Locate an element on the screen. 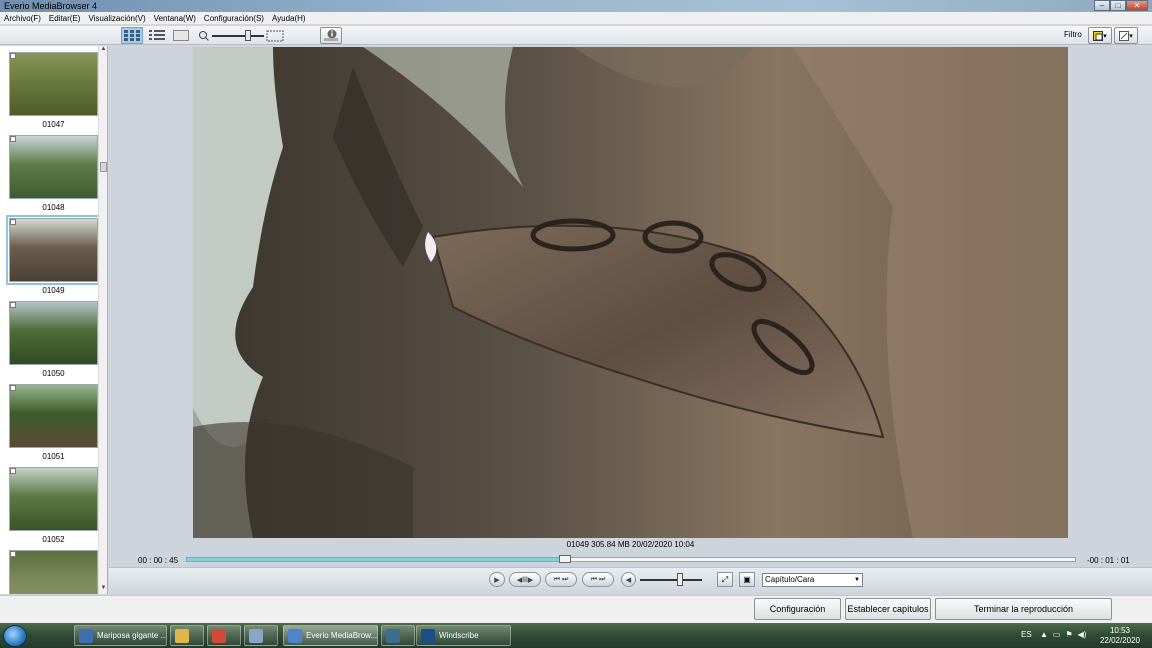  play-icon: ▶ is located at coordinates (497, 580).